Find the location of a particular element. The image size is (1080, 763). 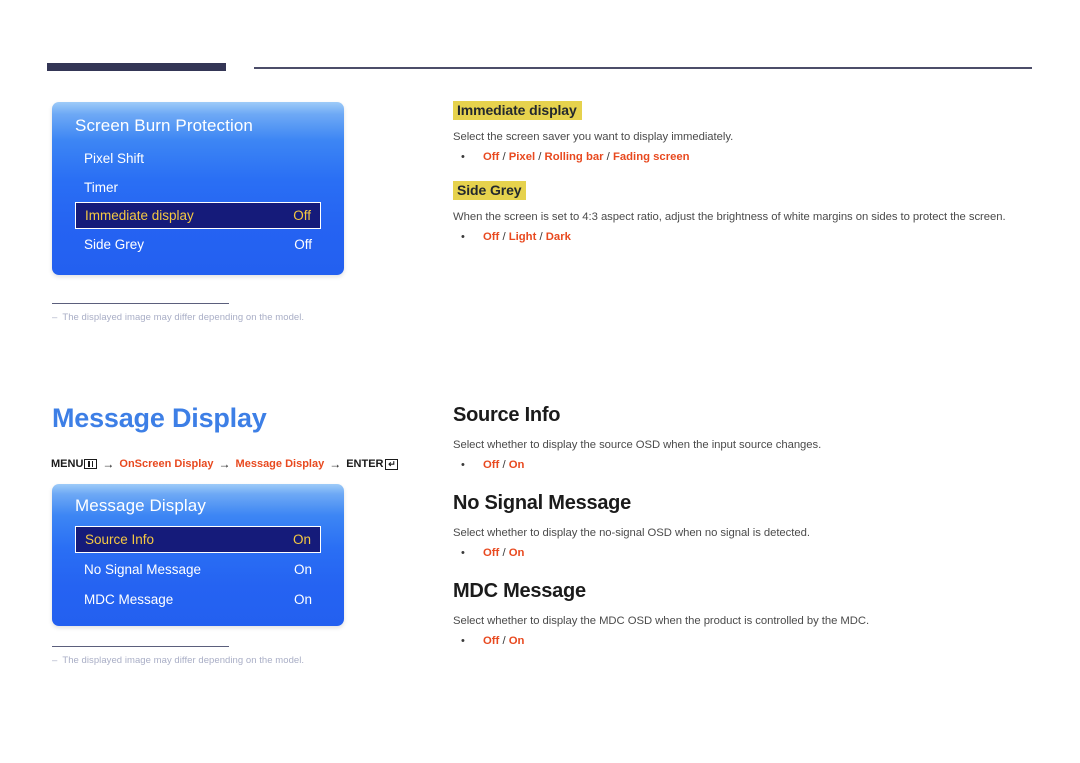

option-value: Pixel is located at coordinates (522, 157).